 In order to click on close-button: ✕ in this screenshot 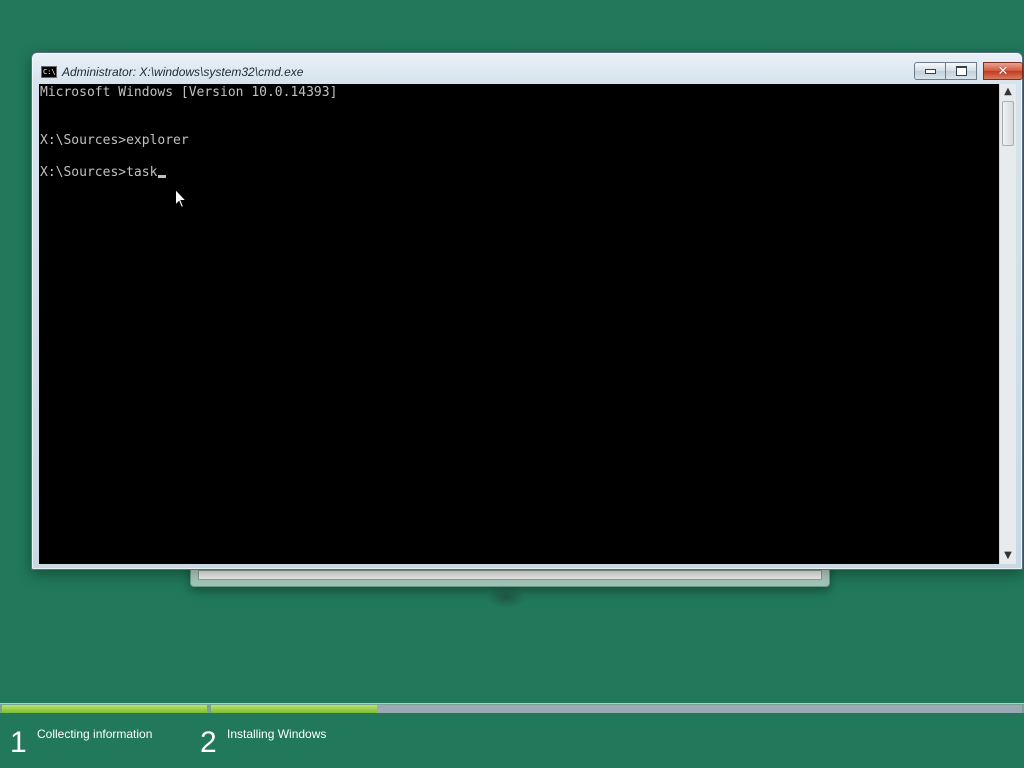, I will do `click(1003, 71)`.